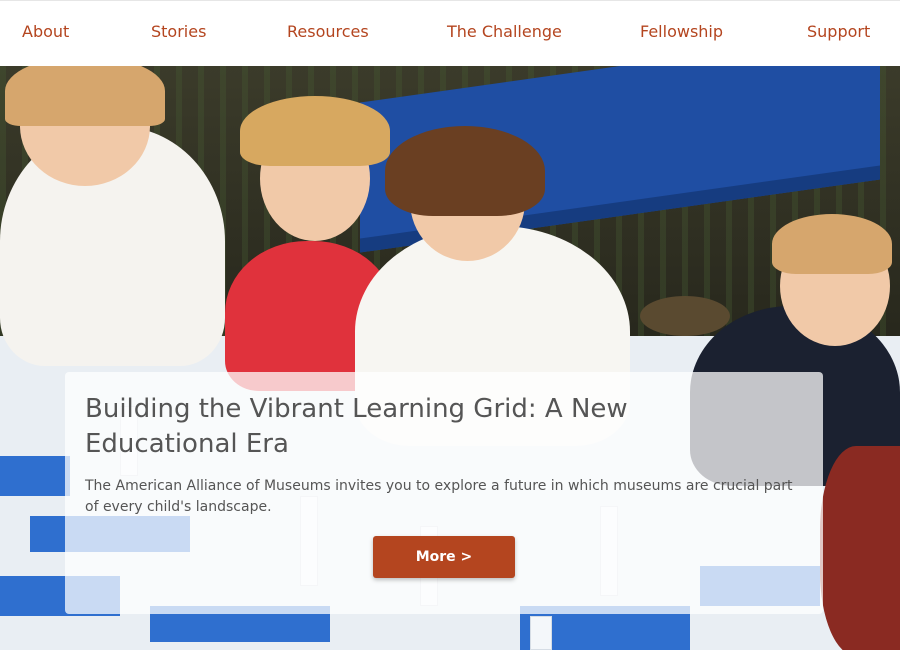 The height and width of the screenshot is (650, 900). I want to click on blue-block, so click(35, 476).